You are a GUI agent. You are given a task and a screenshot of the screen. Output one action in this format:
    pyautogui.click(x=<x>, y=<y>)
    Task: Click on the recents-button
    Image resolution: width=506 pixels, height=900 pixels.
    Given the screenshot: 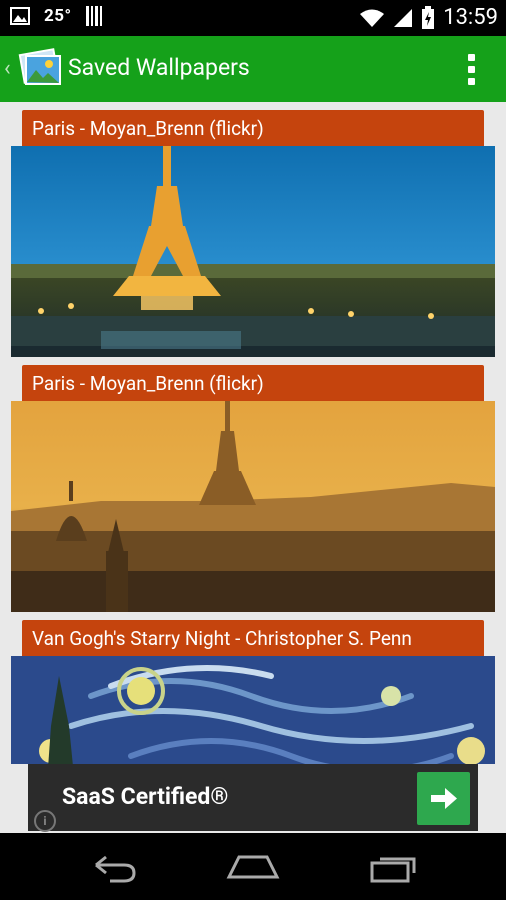 What is the action you would take?
    pyautogui.click(x=396, y=867)
    